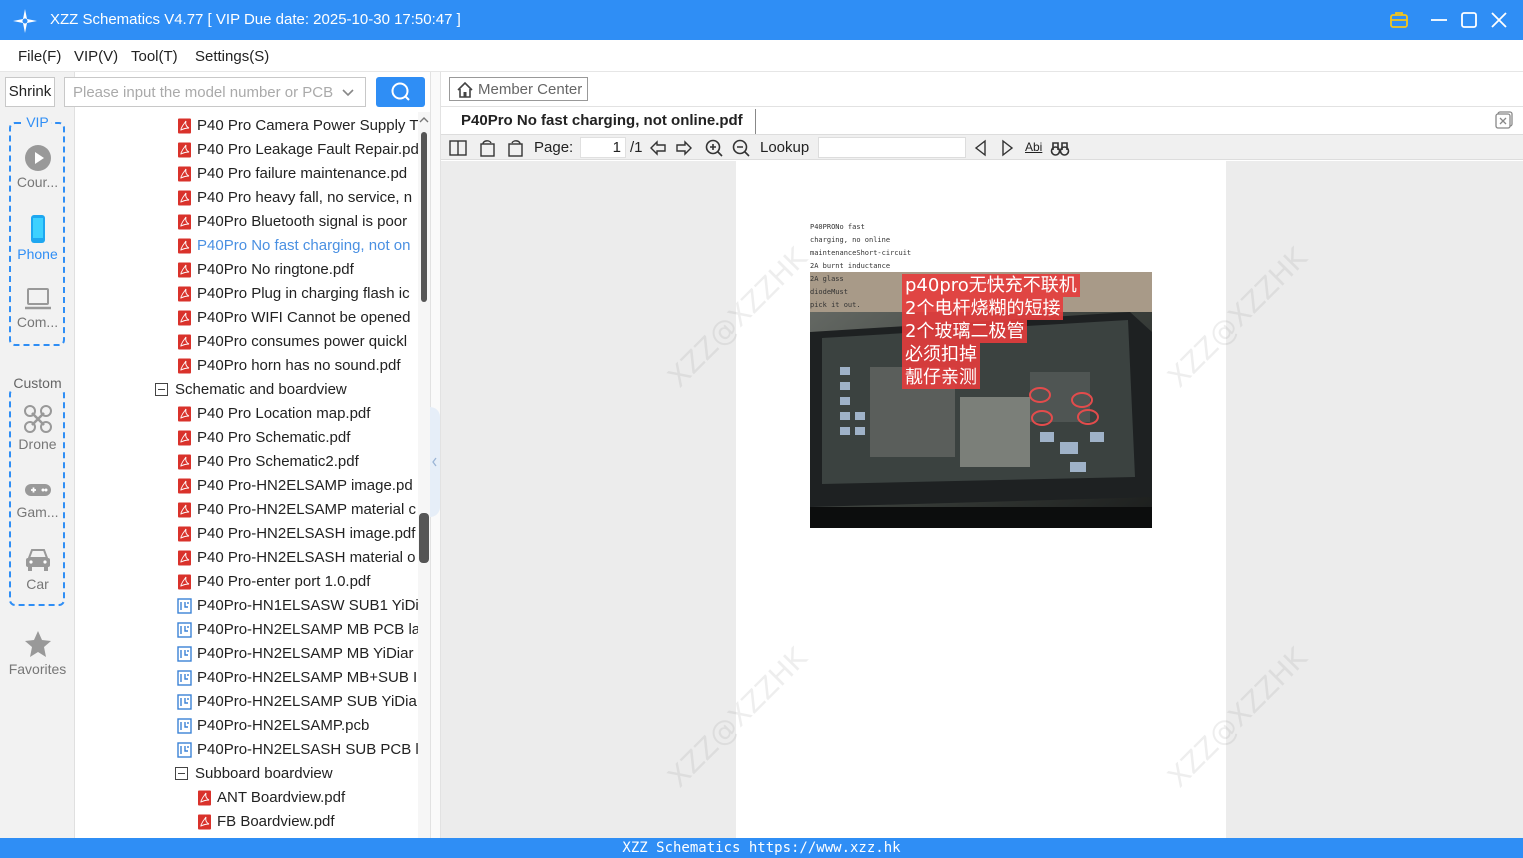  I want to click on pdf-toolbar: Page: 1 /1 Lookup Abi, so click(982, 147).